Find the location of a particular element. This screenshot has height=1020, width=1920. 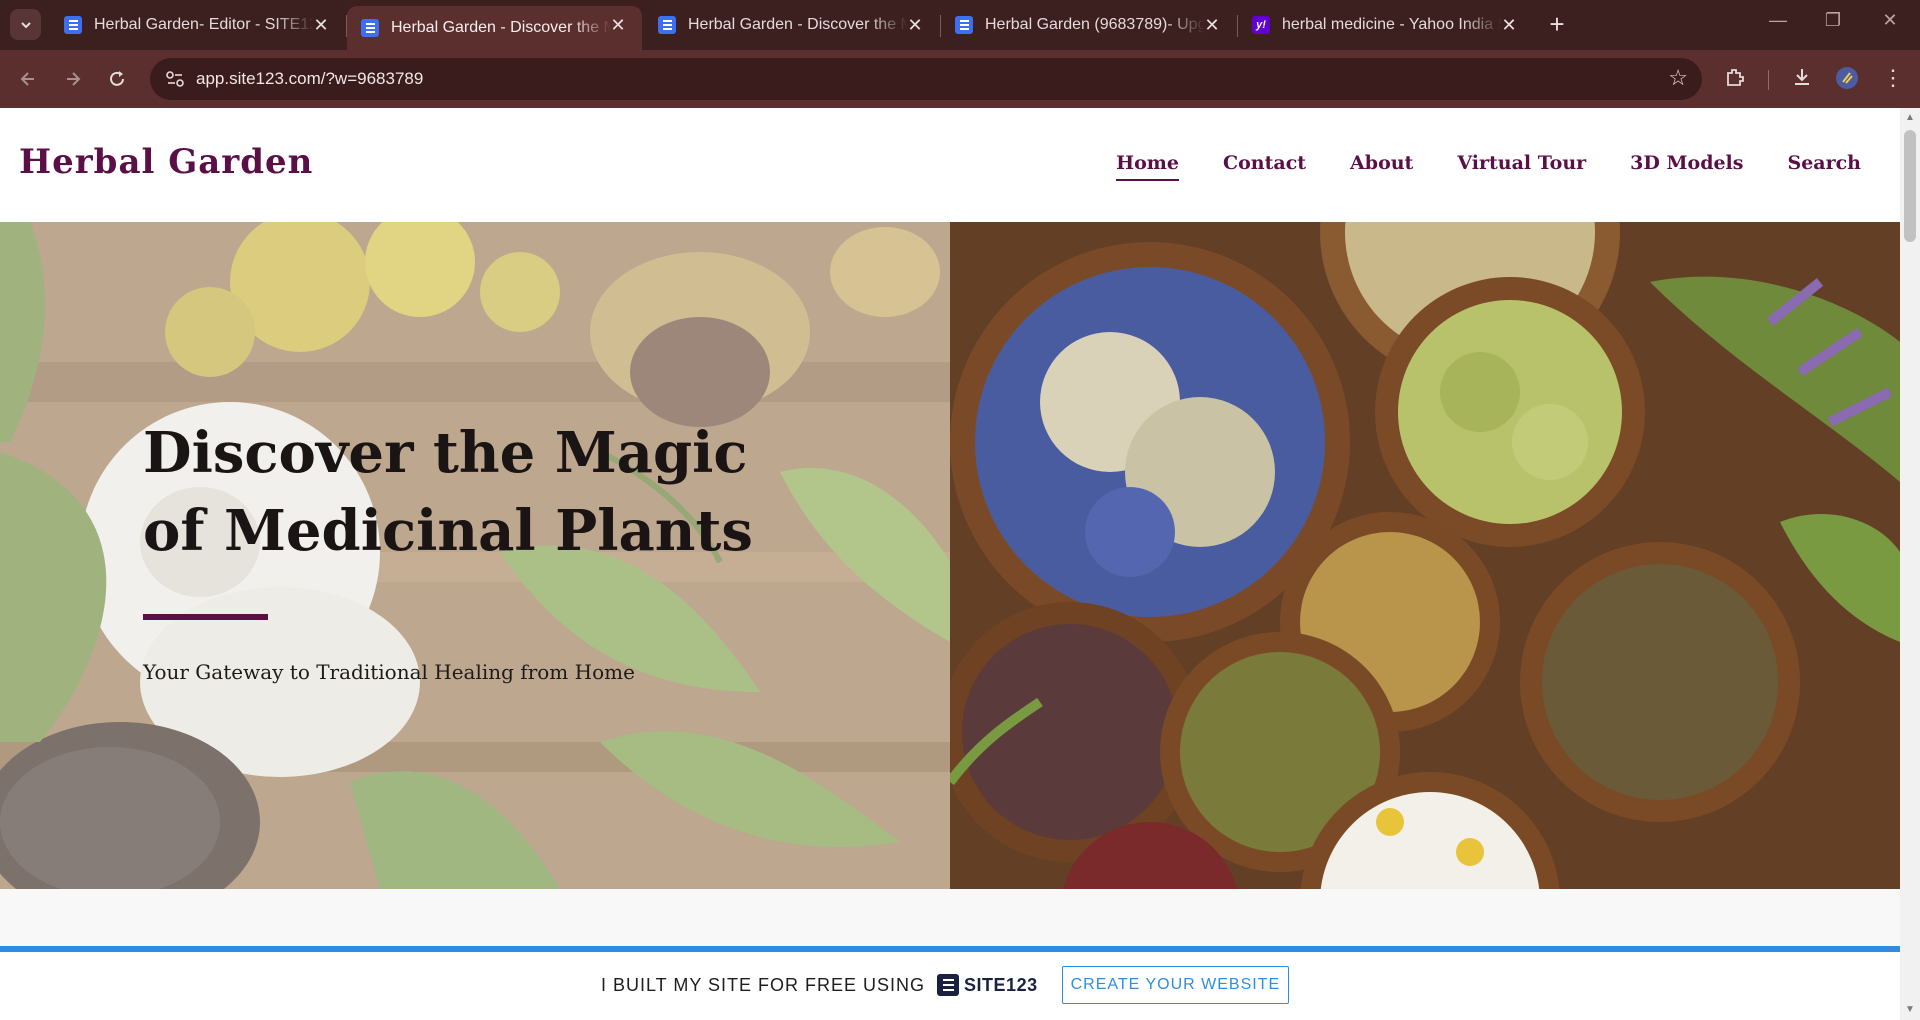

browser-tab-1: Herbal Garden- Editor - SITE123 ✕ is located at coordinates (197, 25).